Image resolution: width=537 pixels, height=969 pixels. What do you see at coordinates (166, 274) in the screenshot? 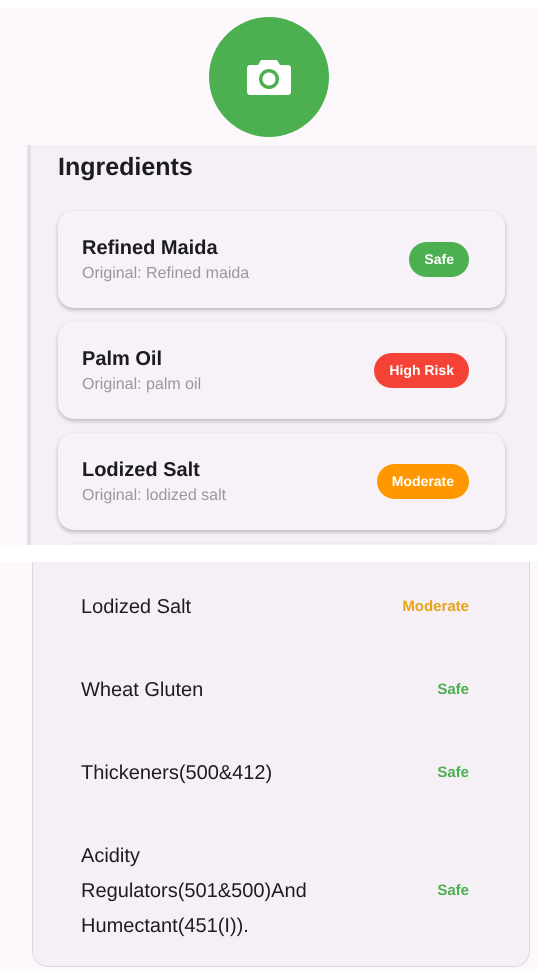
I see `original-text: Original: Refined maida` at bounding box center [166, 274].